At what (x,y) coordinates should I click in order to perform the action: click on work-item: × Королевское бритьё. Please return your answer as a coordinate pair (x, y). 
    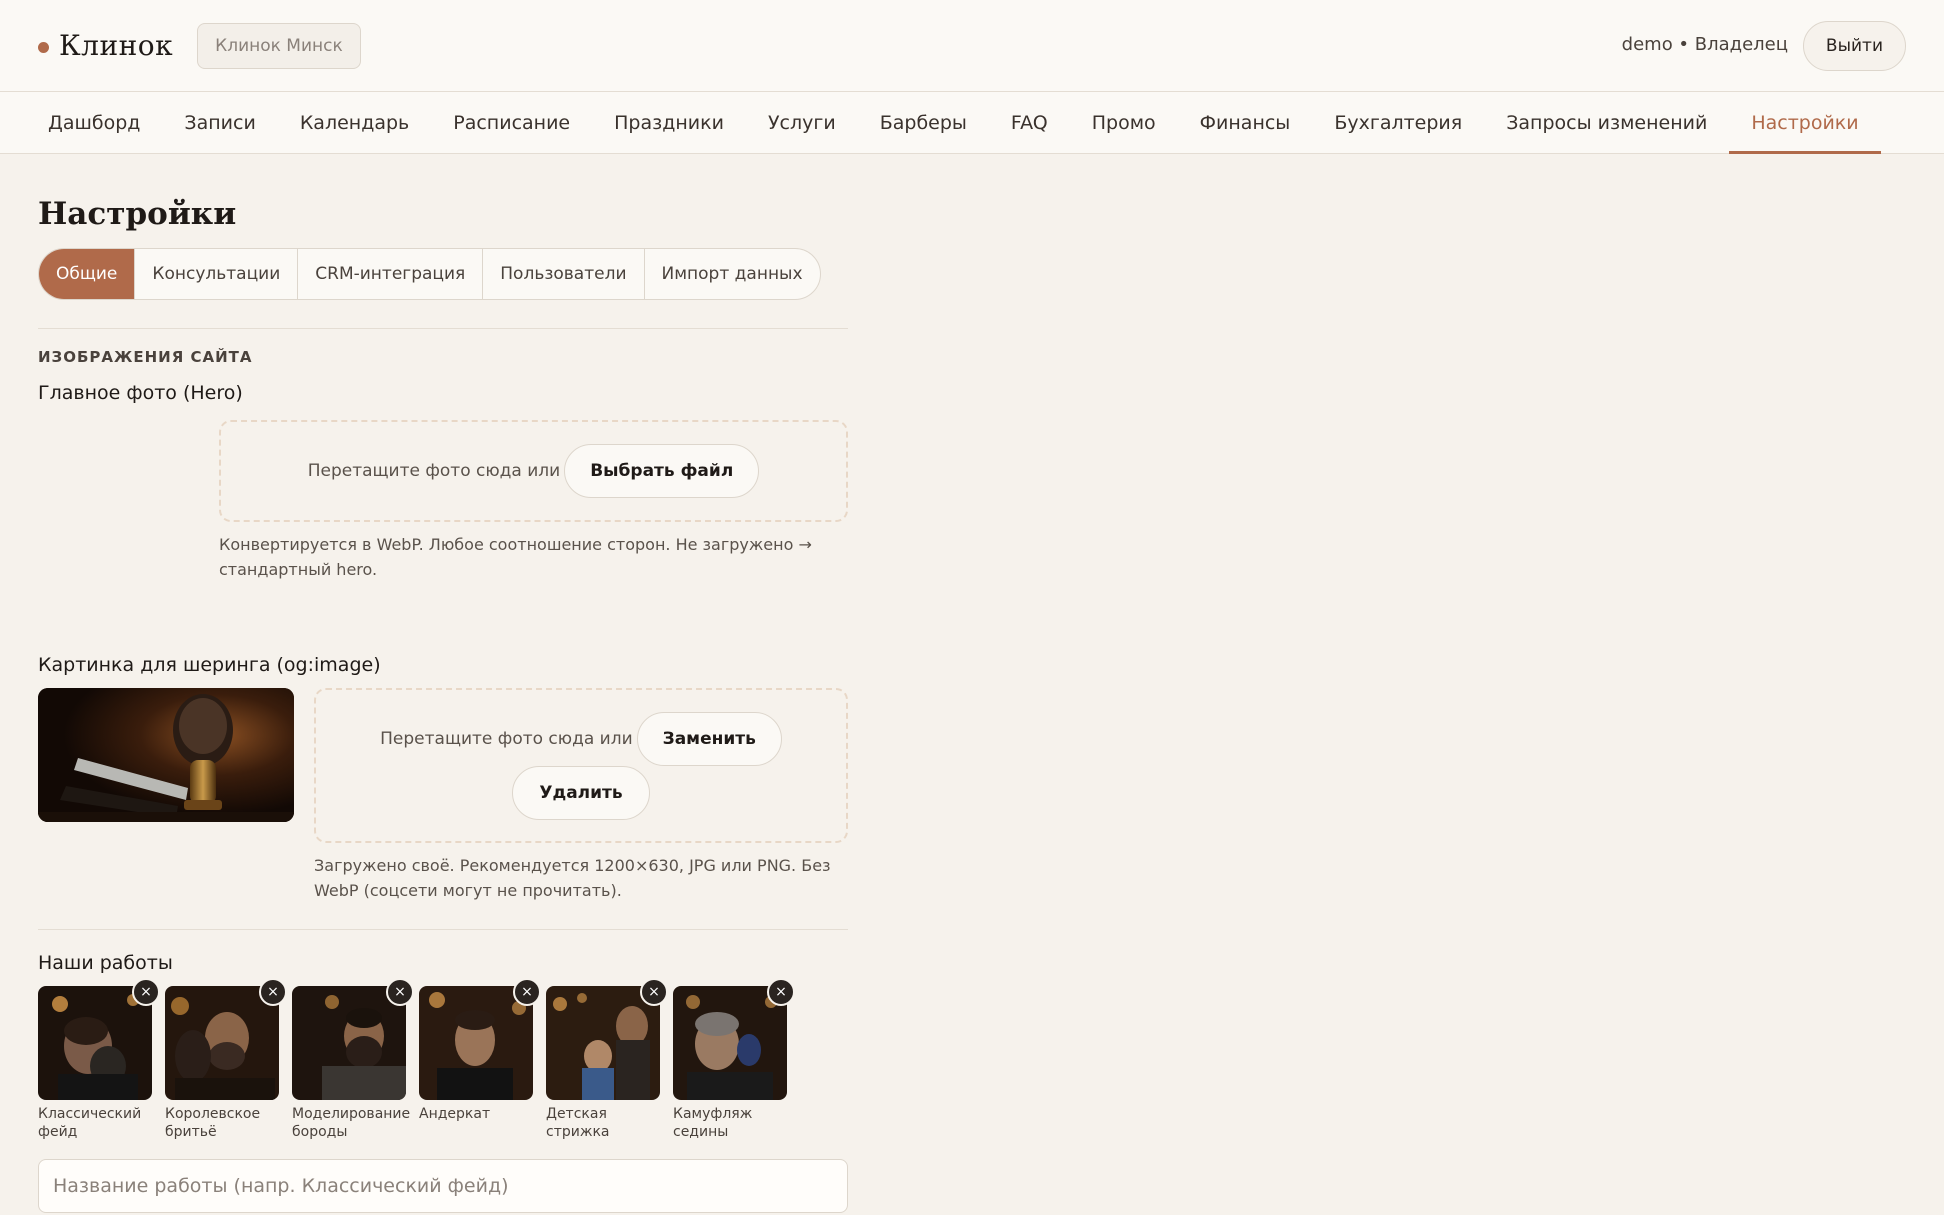
    Looking at the image, I should click on (226, 1059).